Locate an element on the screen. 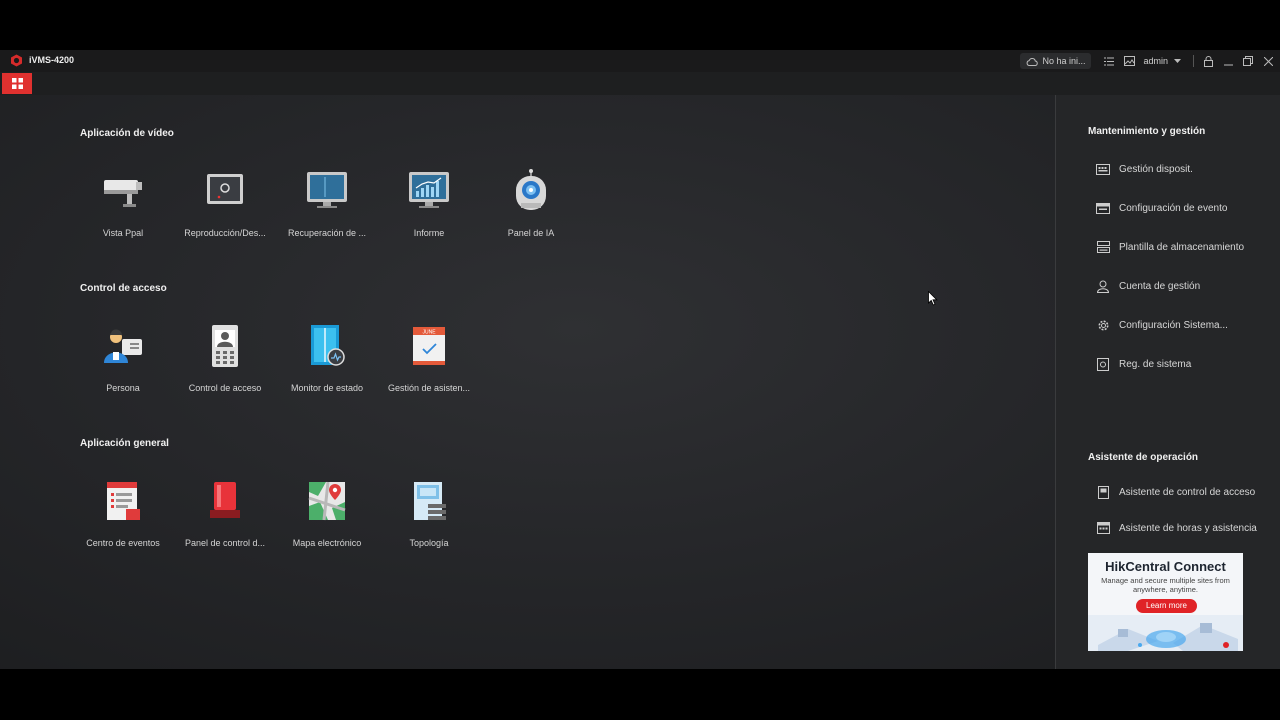  app-title: iVMS-4200 is located at coordinates (52, 60).